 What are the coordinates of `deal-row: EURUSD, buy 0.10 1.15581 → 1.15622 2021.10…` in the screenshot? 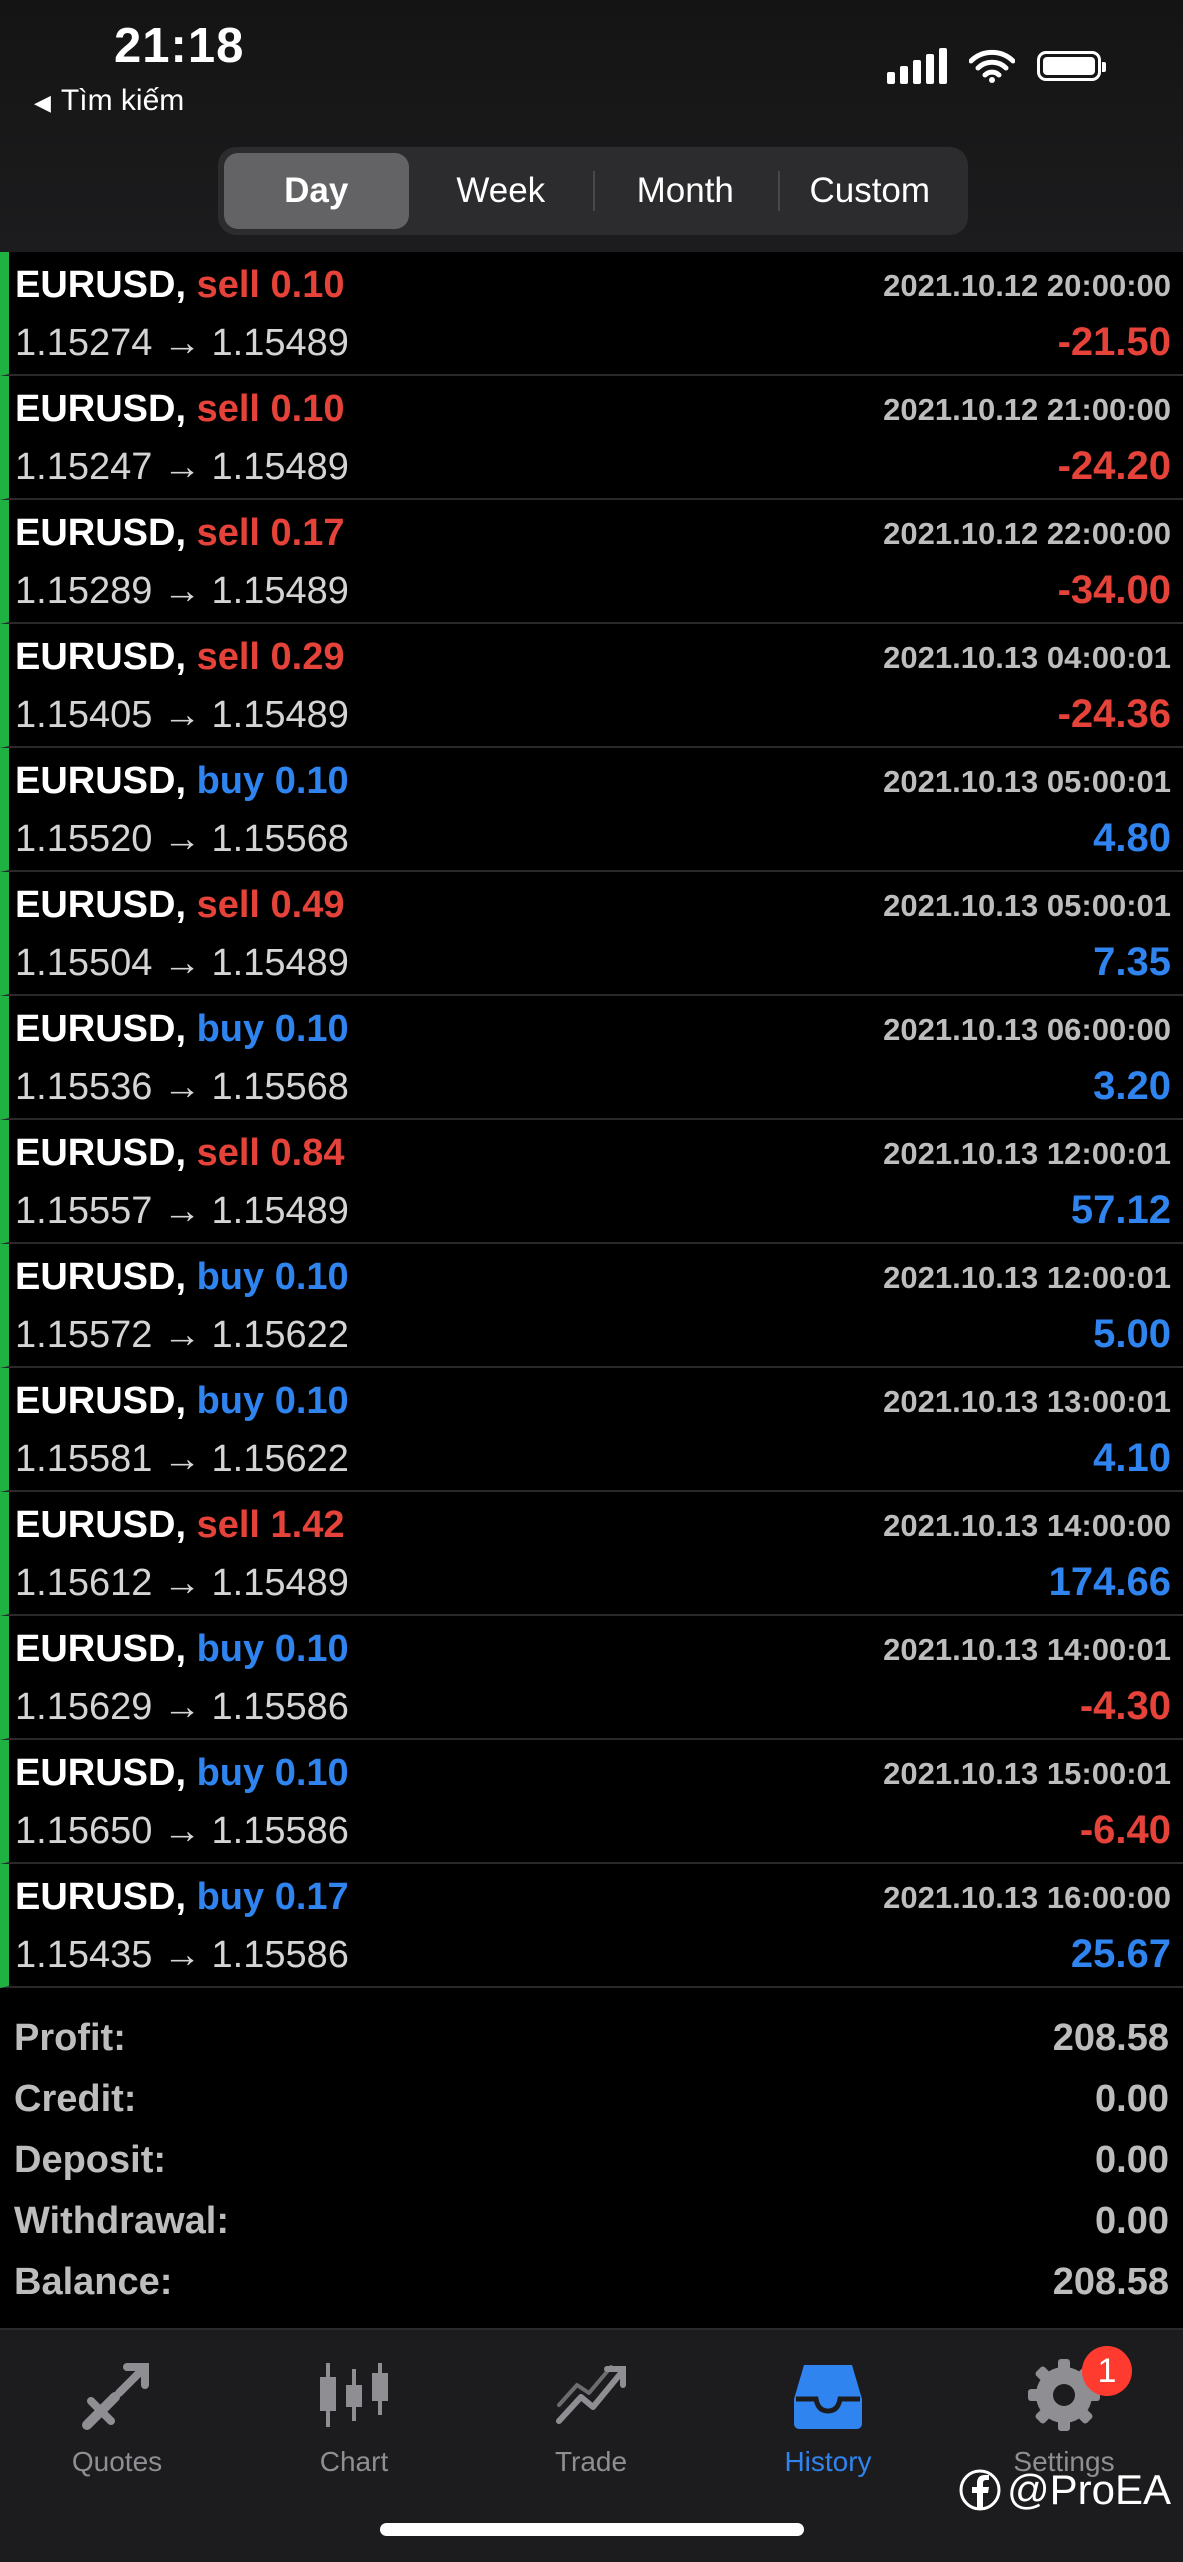 It's located at (591, 1430).